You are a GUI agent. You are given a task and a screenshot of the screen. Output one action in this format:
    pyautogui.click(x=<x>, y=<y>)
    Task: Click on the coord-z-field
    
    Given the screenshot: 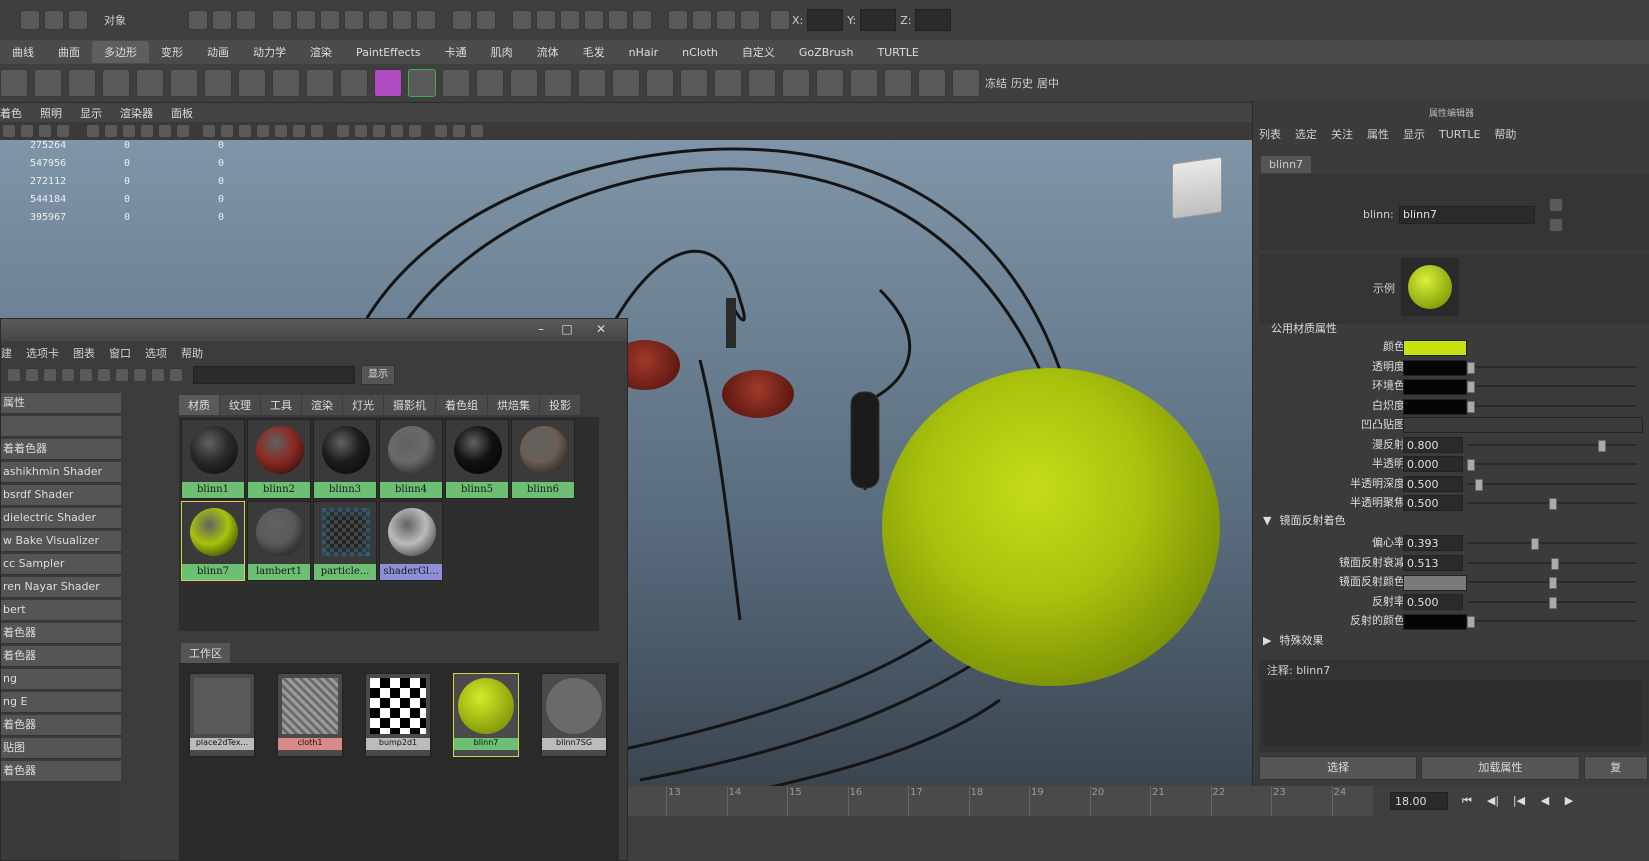 What is the action you would take?
    pyautogui.click(x=933, y=20)
    